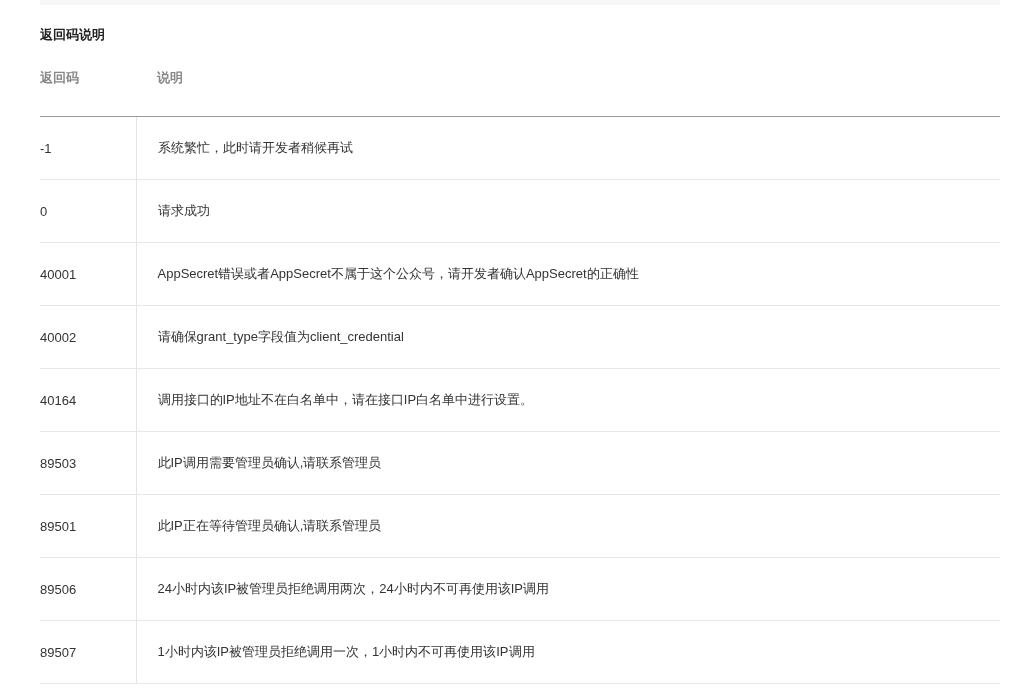 This screenshot has width=1015, height=690. I want to click on description-cell: 调用接口的IP地址不在白名单中，请在接口IP白名单中进行设置。, so click(568, 400).